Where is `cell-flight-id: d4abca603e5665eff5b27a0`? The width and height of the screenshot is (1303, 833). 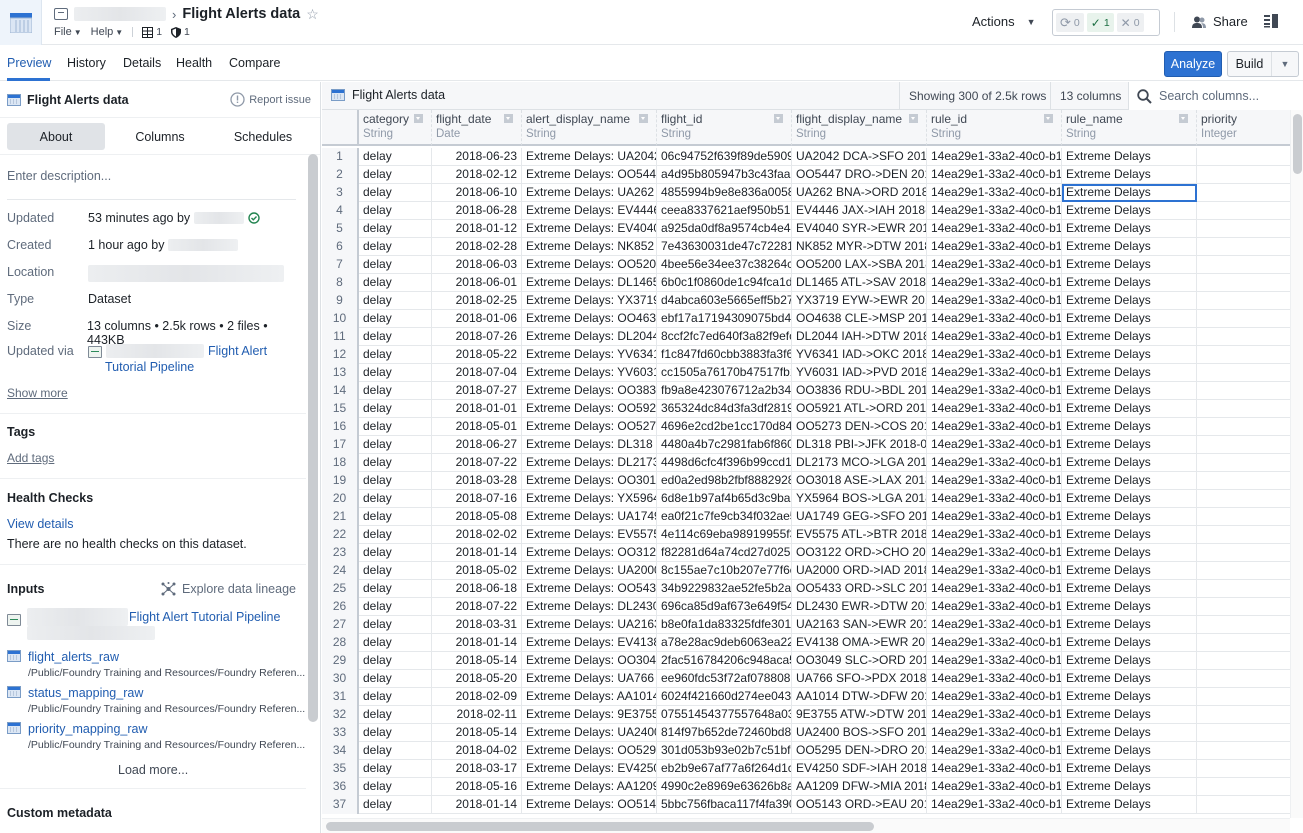
cell-flight-id: d4abca603e5665eff5b27a0 is located at coordinates (724, 301).